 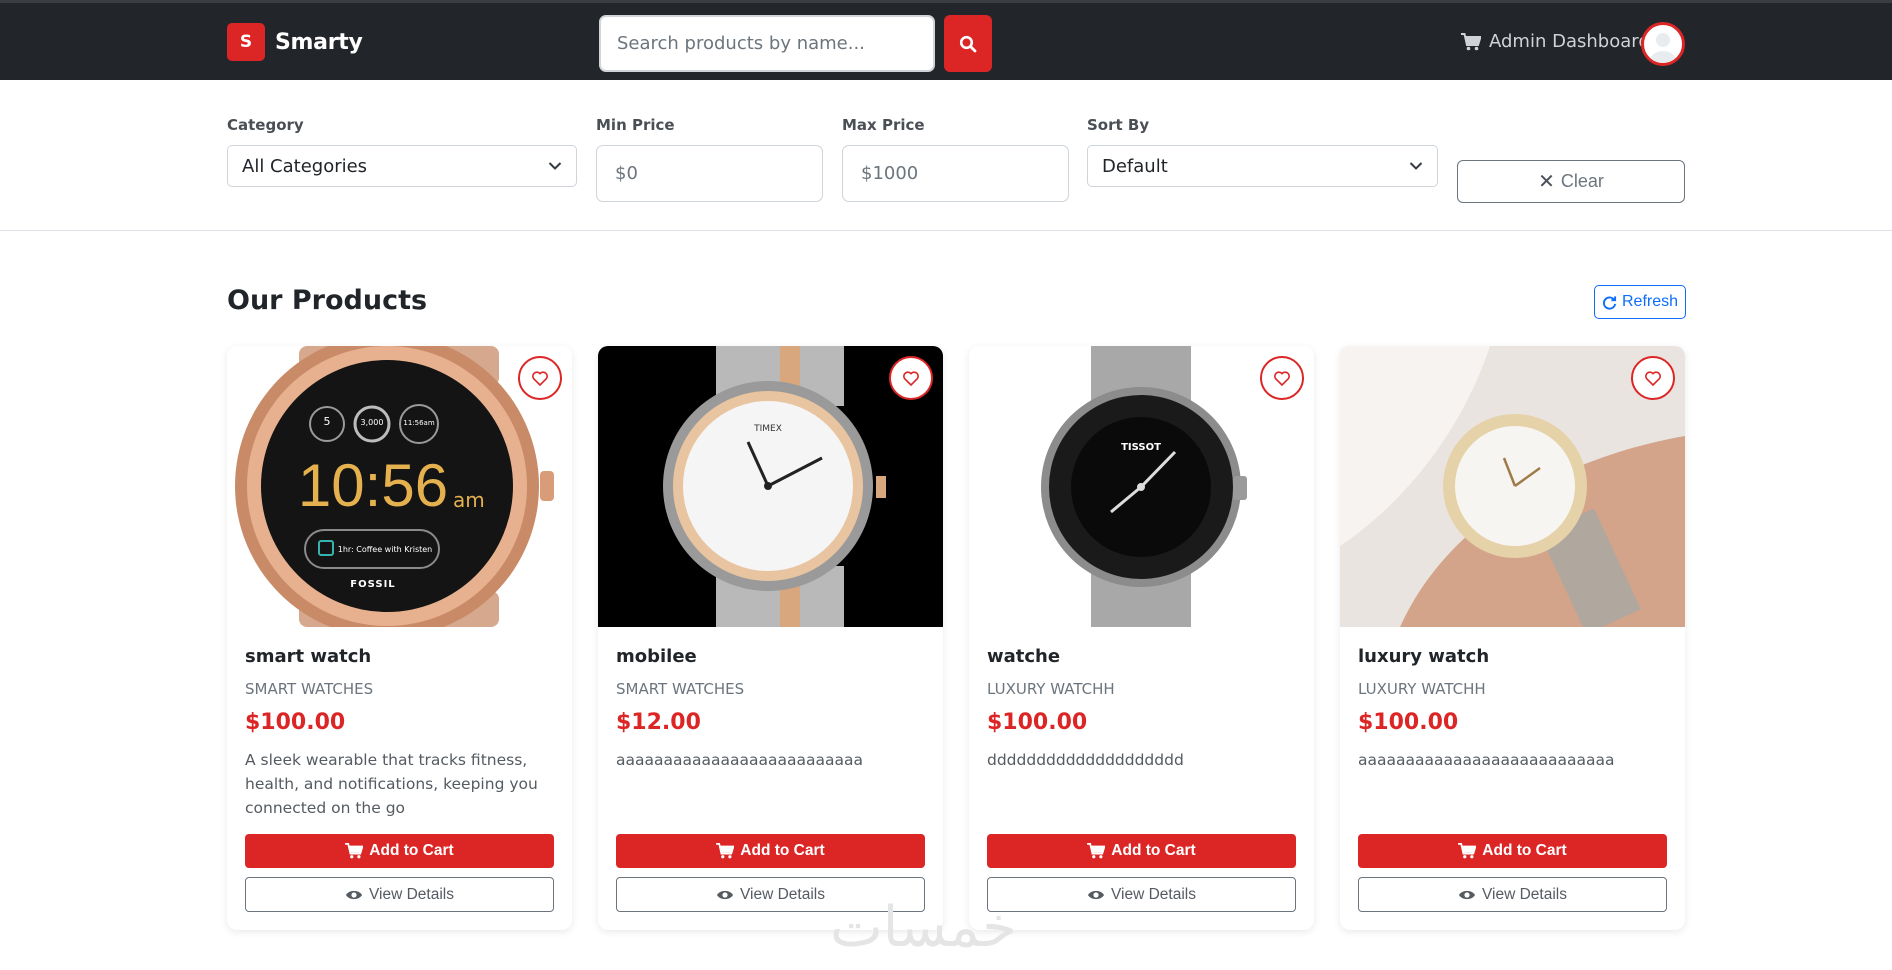 I want to click on product-price: $12.00, so click(x=658, y=722).